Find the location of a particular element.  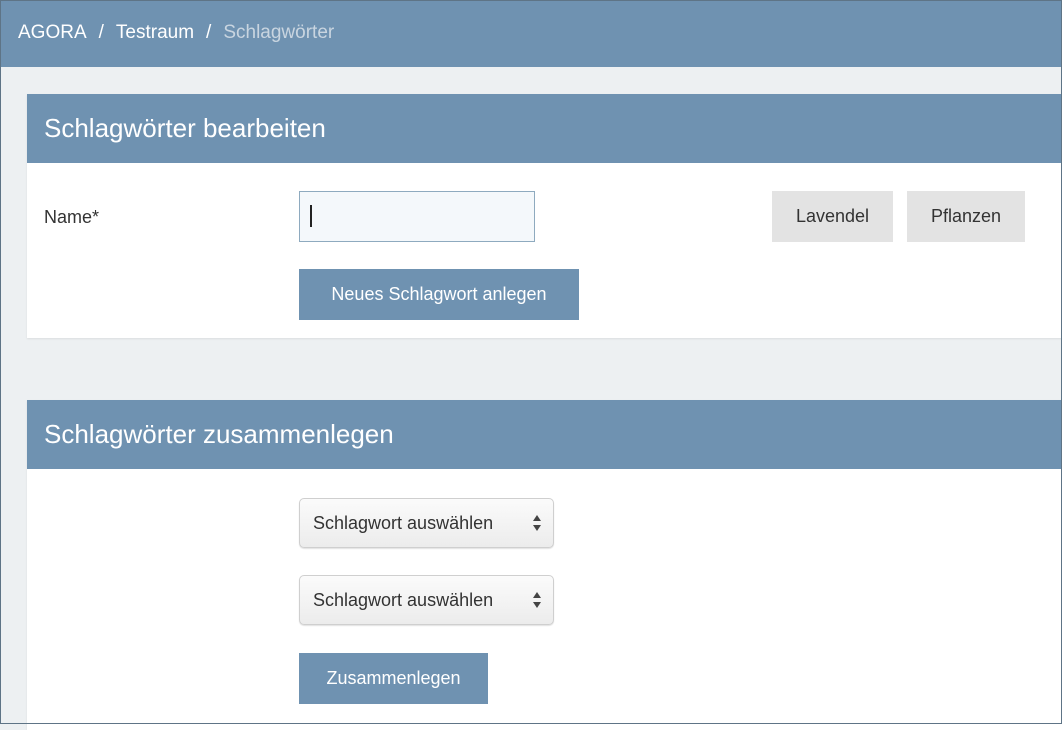

name-input is located at coordinates (417, 216).